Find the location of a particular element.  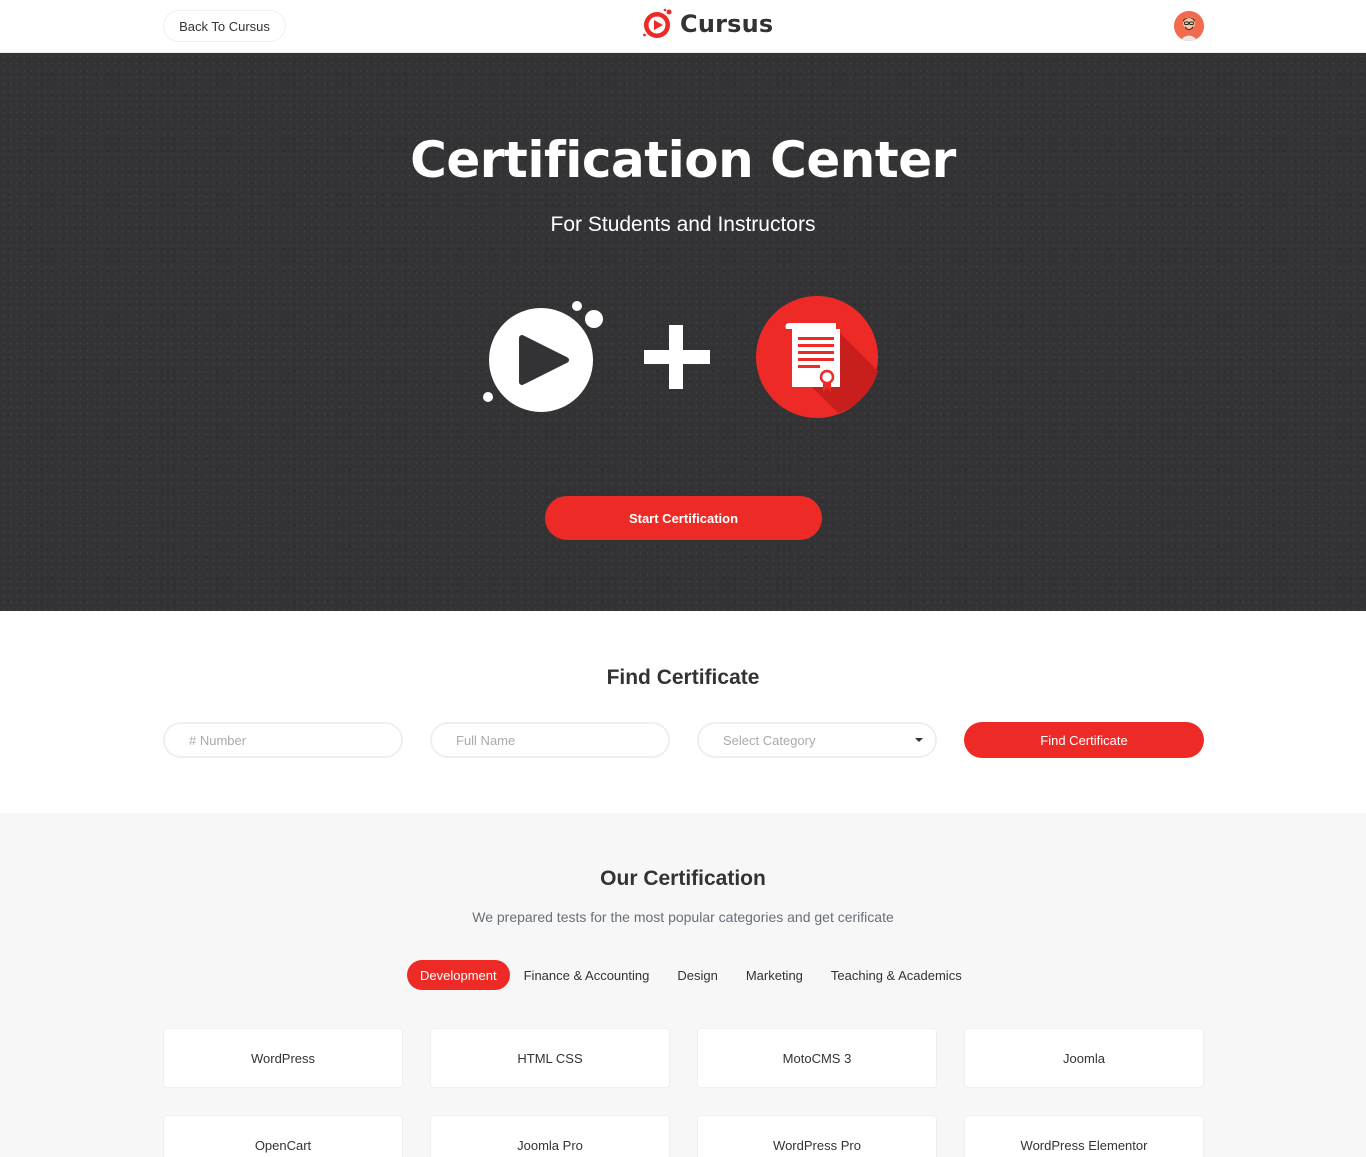

find-certificate-button: Find Certificate is located at coordinates (1084, 740).